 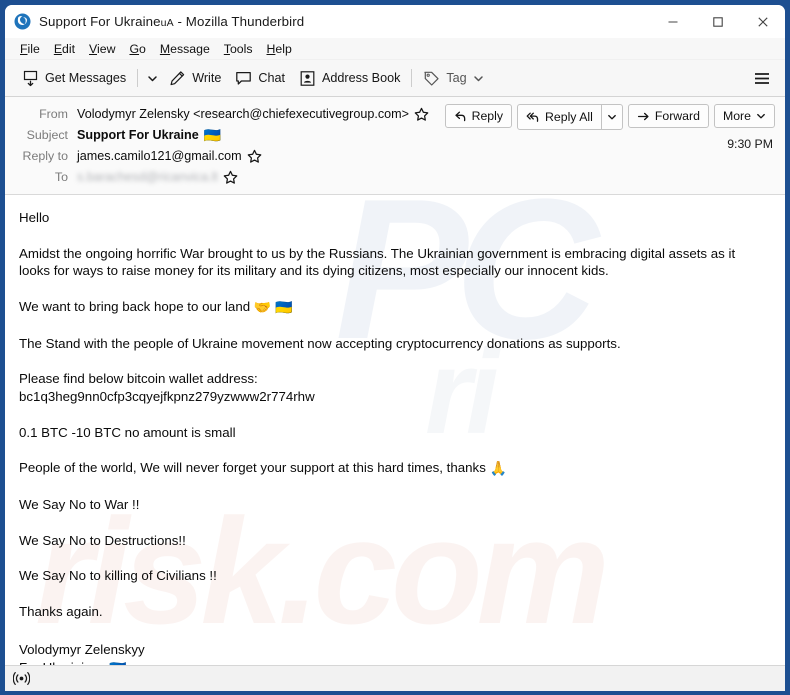 I want to click on message-action-buttons: Reply Reply All Forward More, so click(x=609, y=117).